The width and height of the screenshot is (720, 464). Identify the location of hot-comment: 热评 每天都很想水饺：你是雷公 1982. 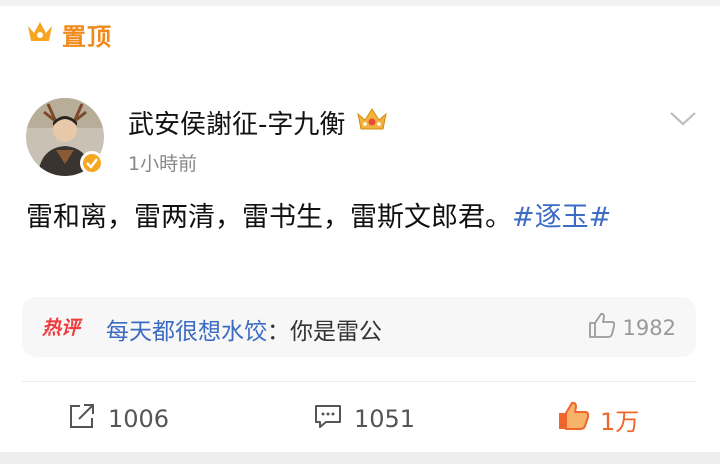
(359, 327).